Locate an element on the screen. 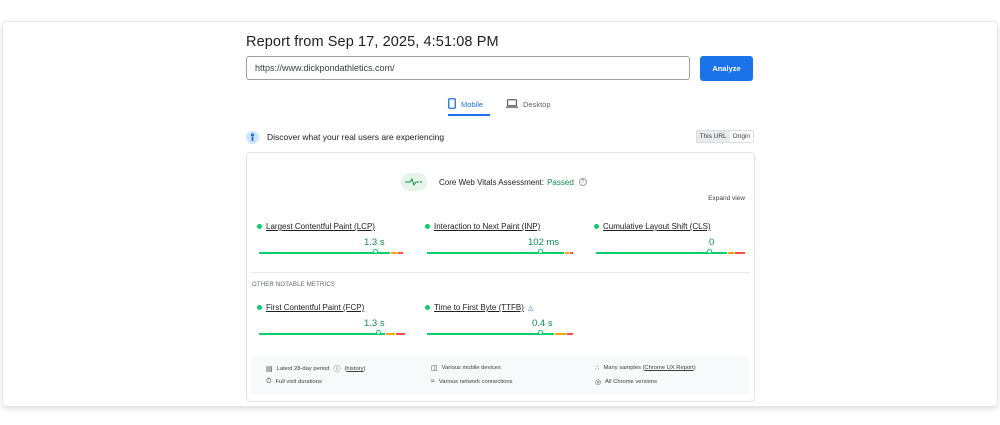 Image resolution: width=1000 pixels, height=425 pixels. expand-view-link: Expand view is located at coordinates (726, 198).